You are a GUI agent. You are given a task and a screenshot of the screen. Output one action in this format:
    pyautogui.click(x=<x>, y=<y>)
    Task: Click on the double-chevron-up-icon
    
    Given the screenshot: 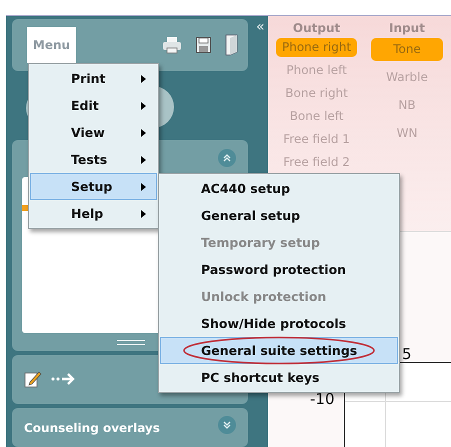 What is the action you would take?
    pyautogui.click(x=227, y=157)
    